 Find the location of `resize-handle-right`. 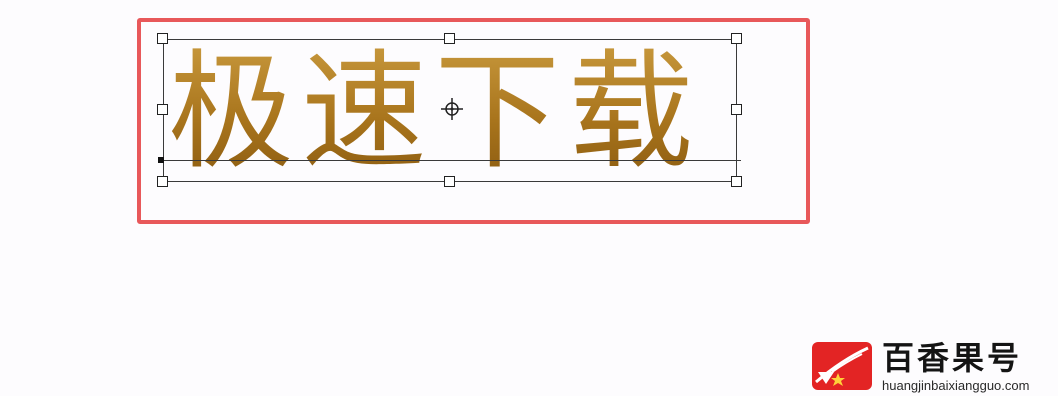

resize-handle-right is located at coordinates (736, 109).